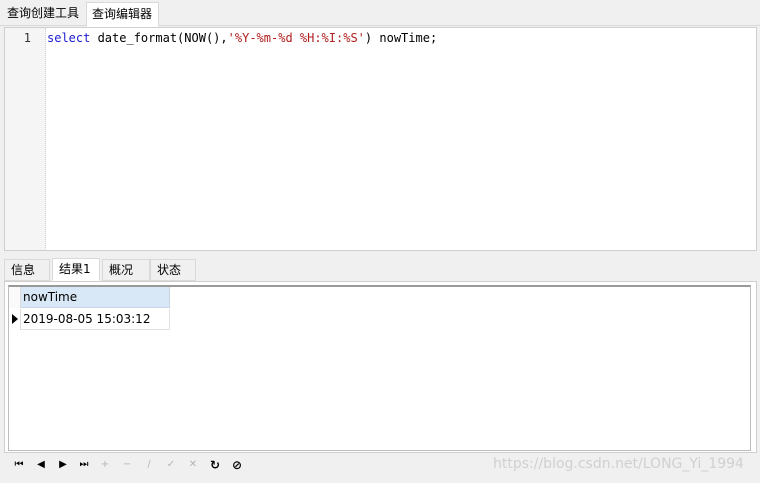  I want to click on table-cell: 2019-08-05 15:03:12, so click(95, 319).